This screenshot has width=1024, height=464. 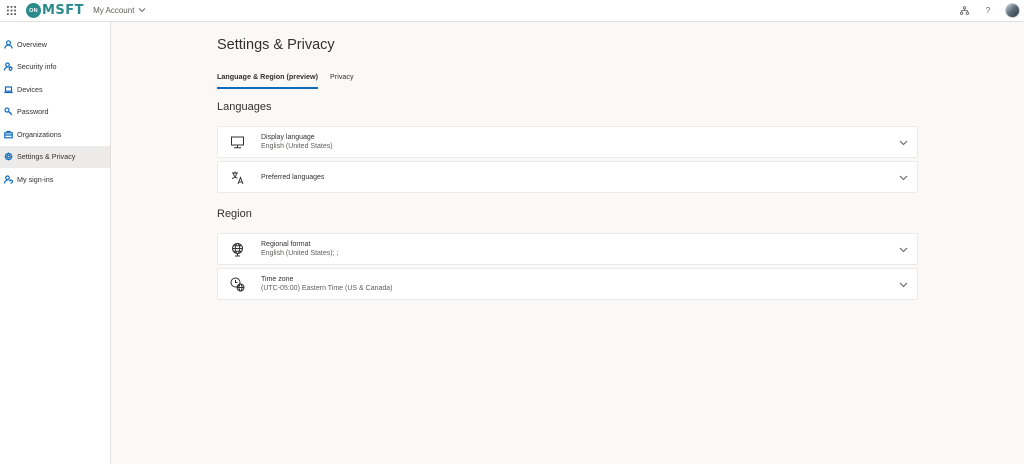 What do you see at coordinates (8, 179) in the screenshot?
I see `person-sync-icon` at bounding box center [8, 179].